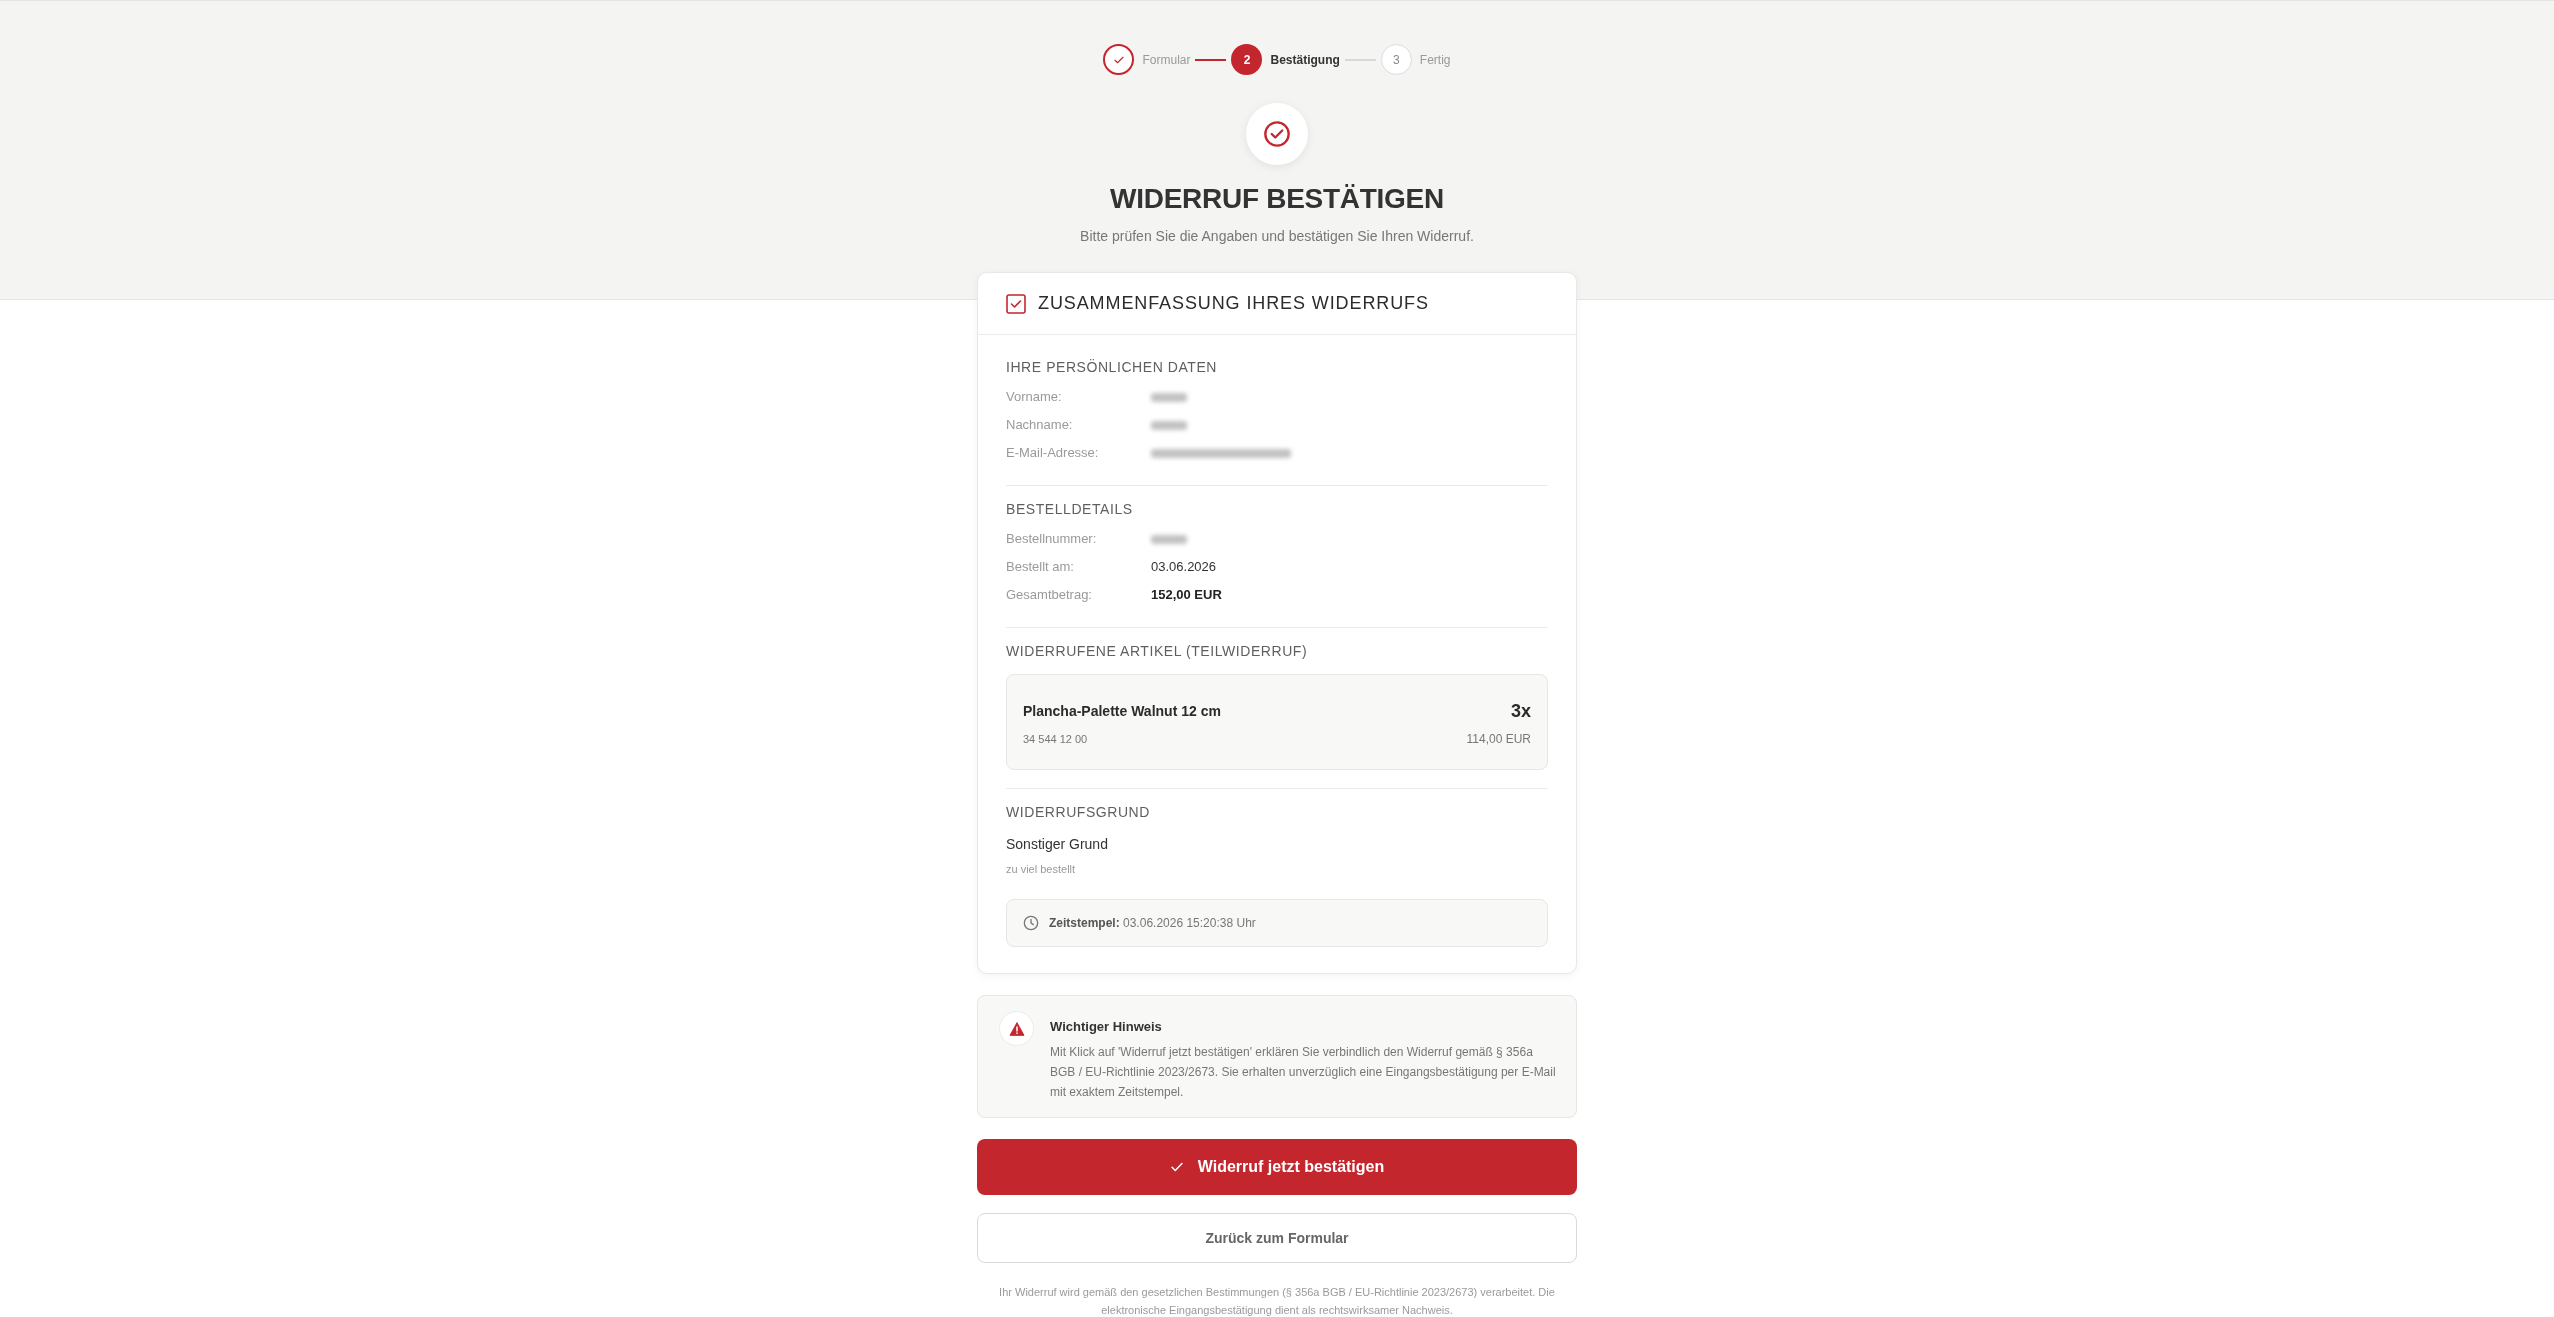 This screenshot has width=2554, height=1317. I want to click on field-label: Nachname:, so click(1040, 425).